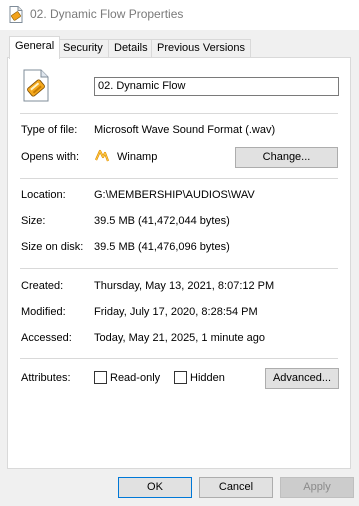 The image size is (359, 506). Describe the element at coordinates (46, 338) in the screenshot. I see `accessed-label: Accessed:` at that location.